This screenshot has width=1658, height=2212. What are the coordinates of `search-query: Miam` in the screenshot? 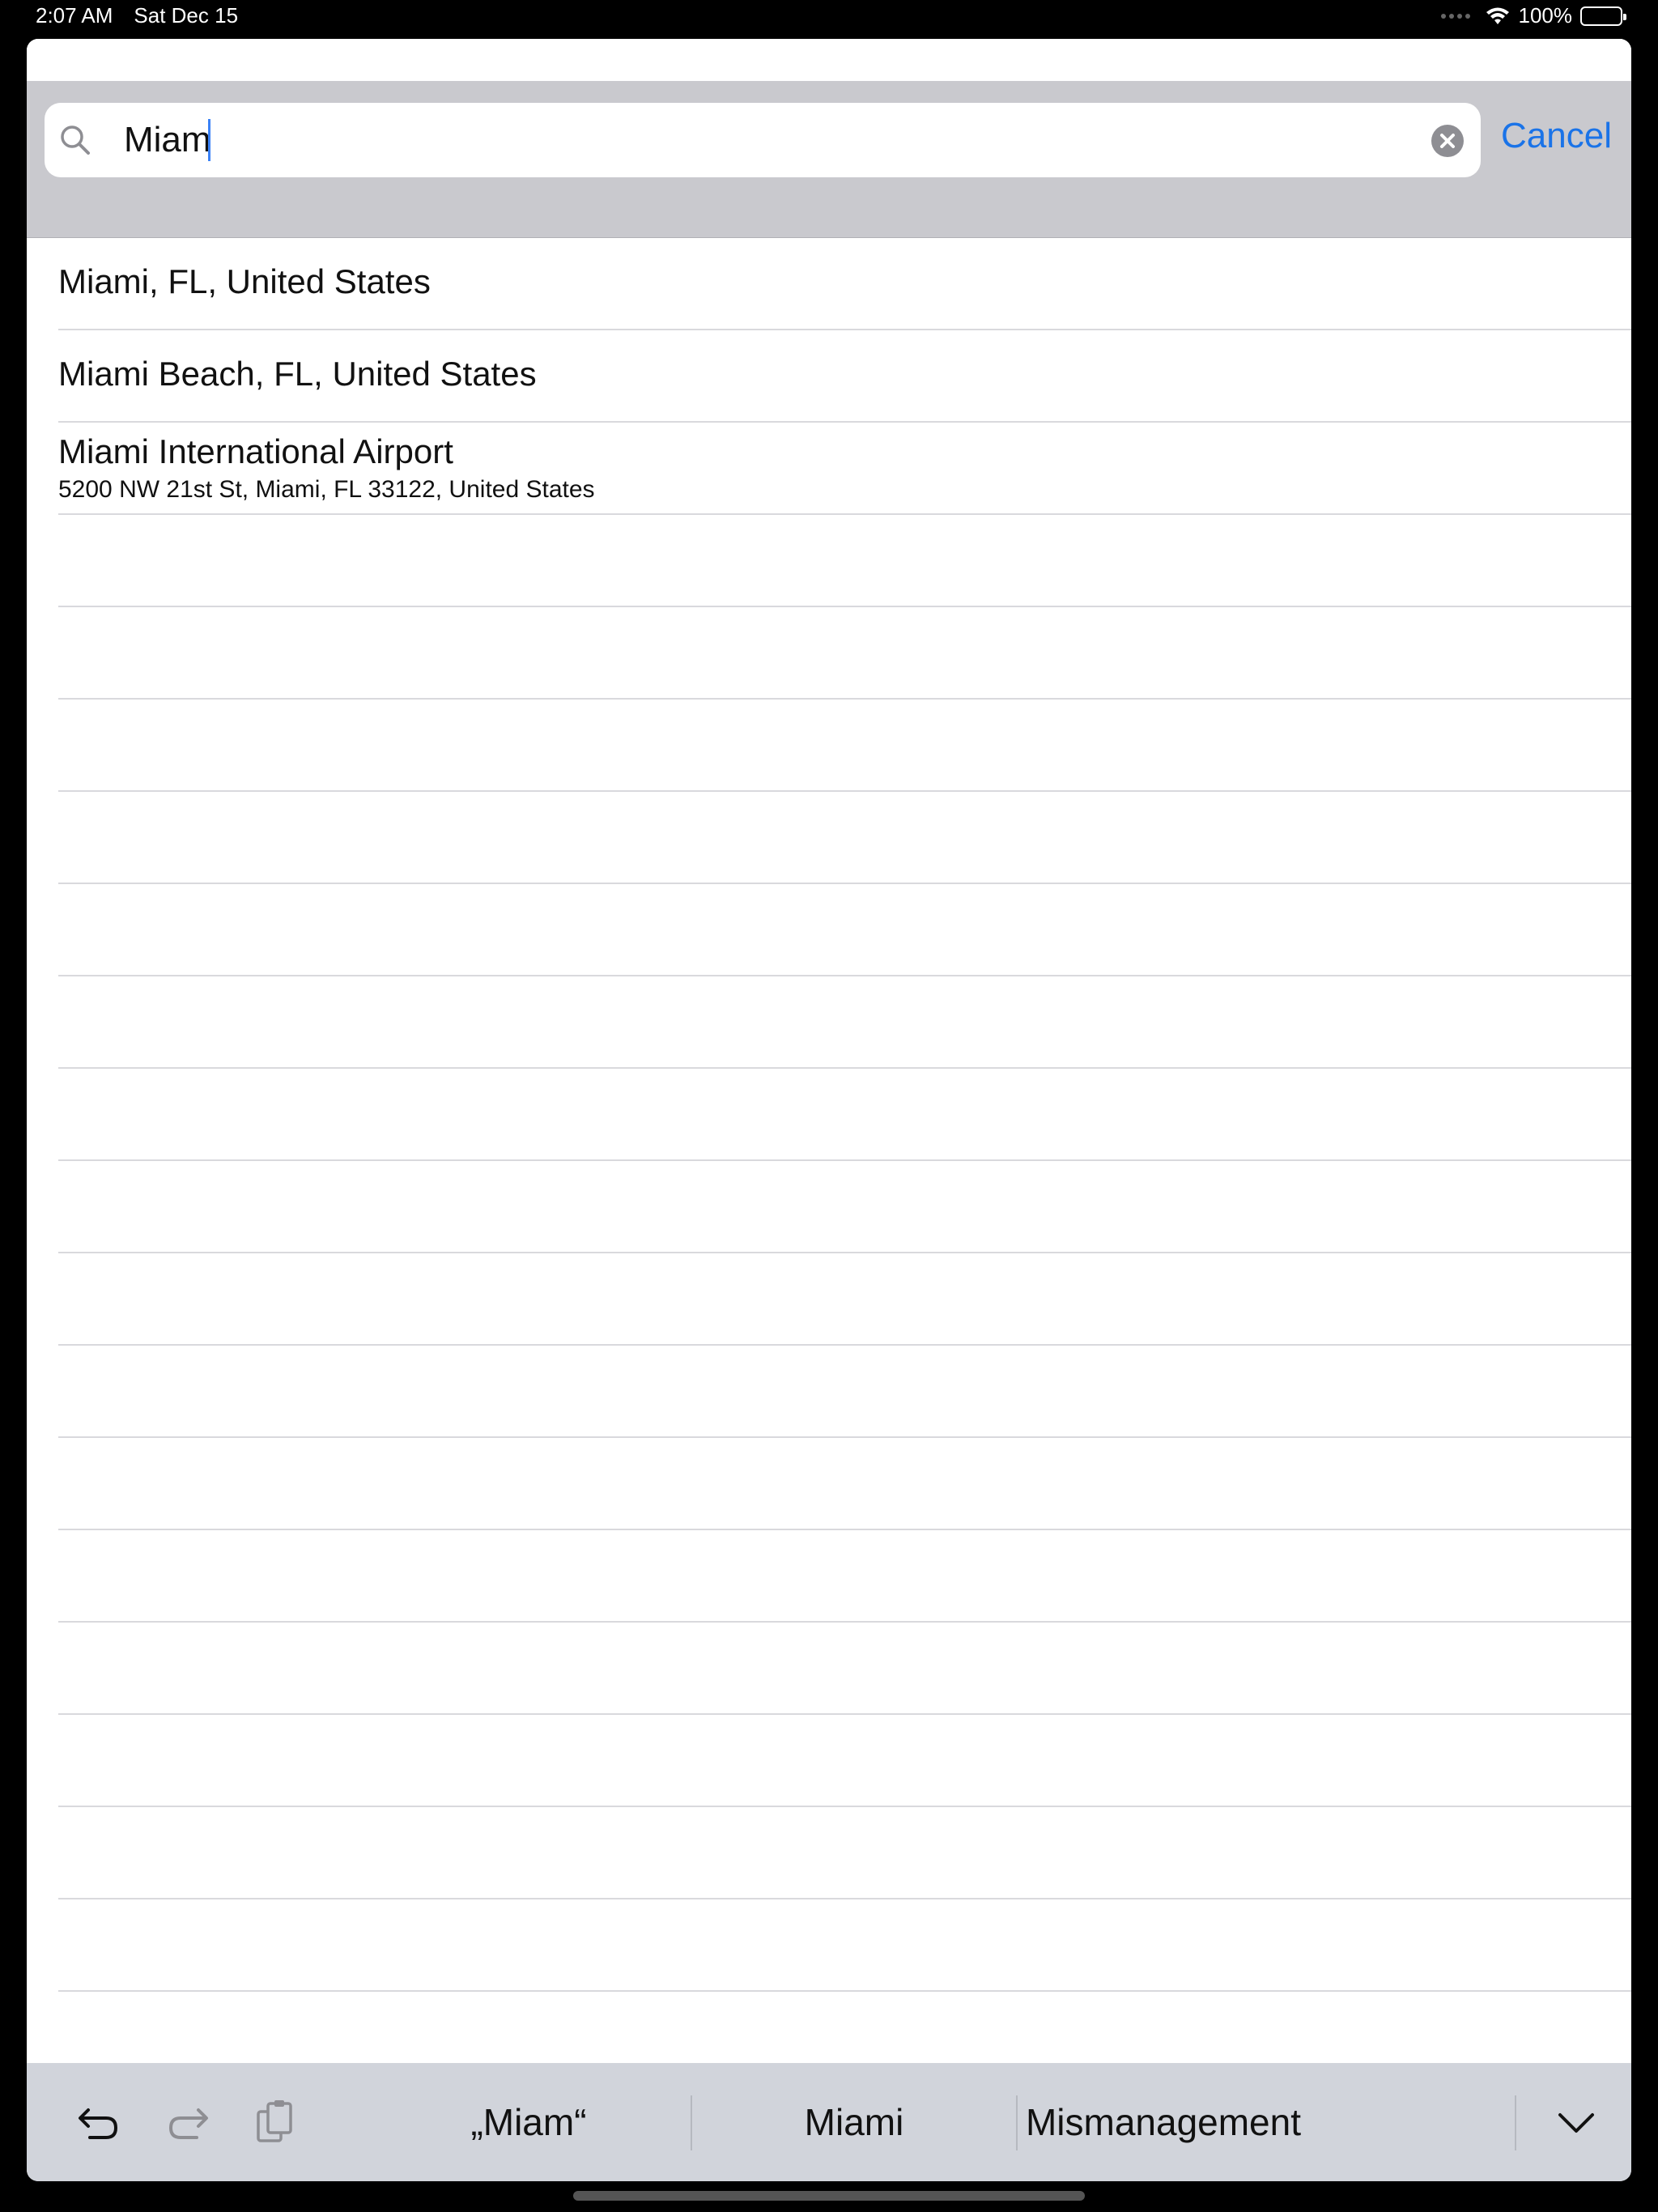 It's located at (167, 140).